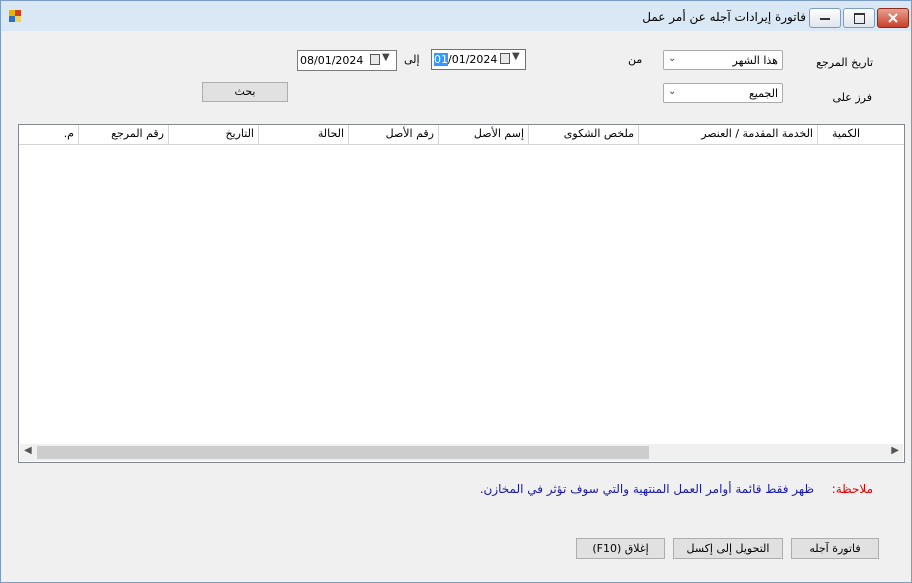 The width and height of the screenshot is (912, 583). What do you see at coordinates (15, 16) in the screenshot?
I see `app-icon` at bounding box center [15, 16].